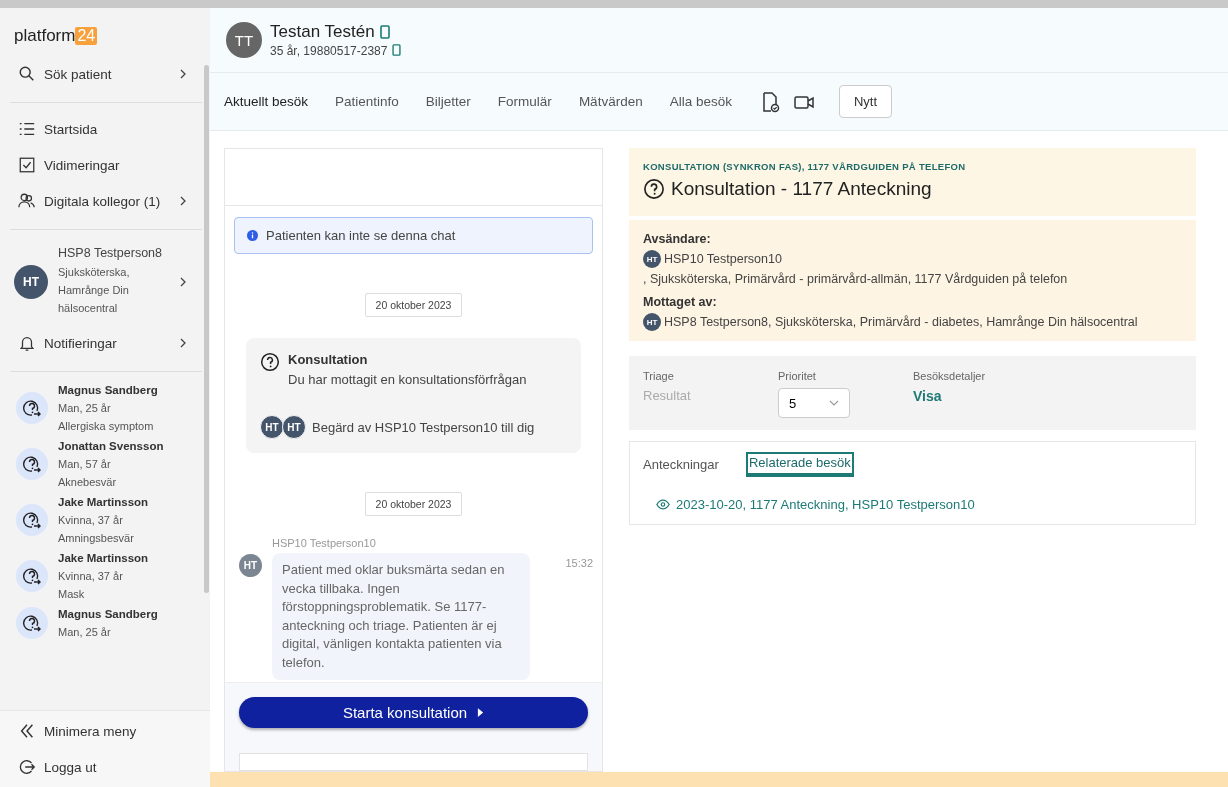 The image size is (1228, 787). Describe the element at coordinates (105, 165) in the screenshot. I see `nav-item: Vidimeringar` at that location.